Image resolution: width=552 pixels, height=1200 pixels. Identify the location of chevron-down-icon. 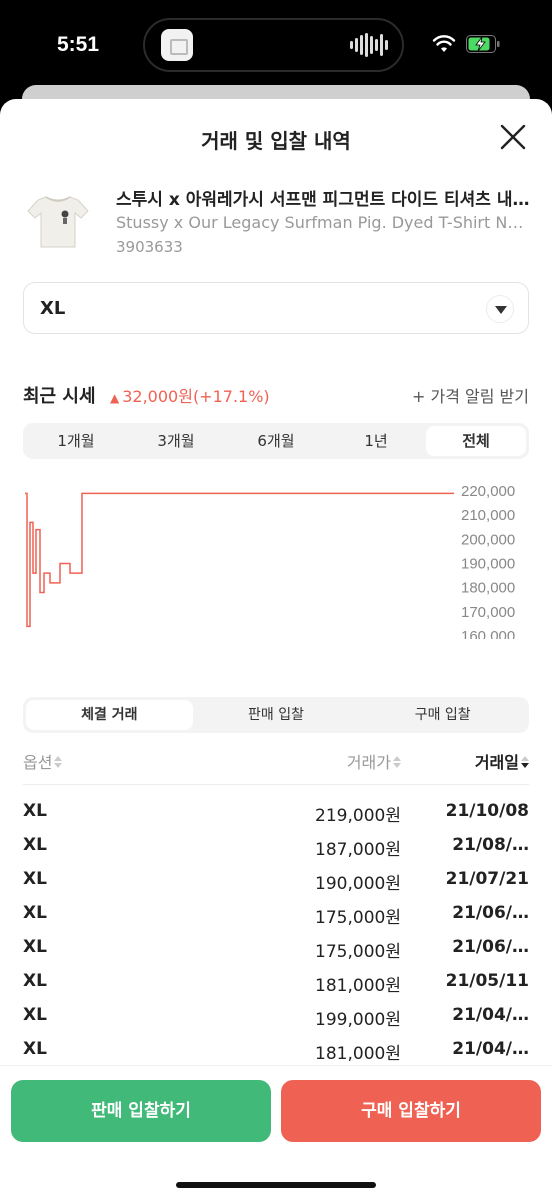
(500, 309).